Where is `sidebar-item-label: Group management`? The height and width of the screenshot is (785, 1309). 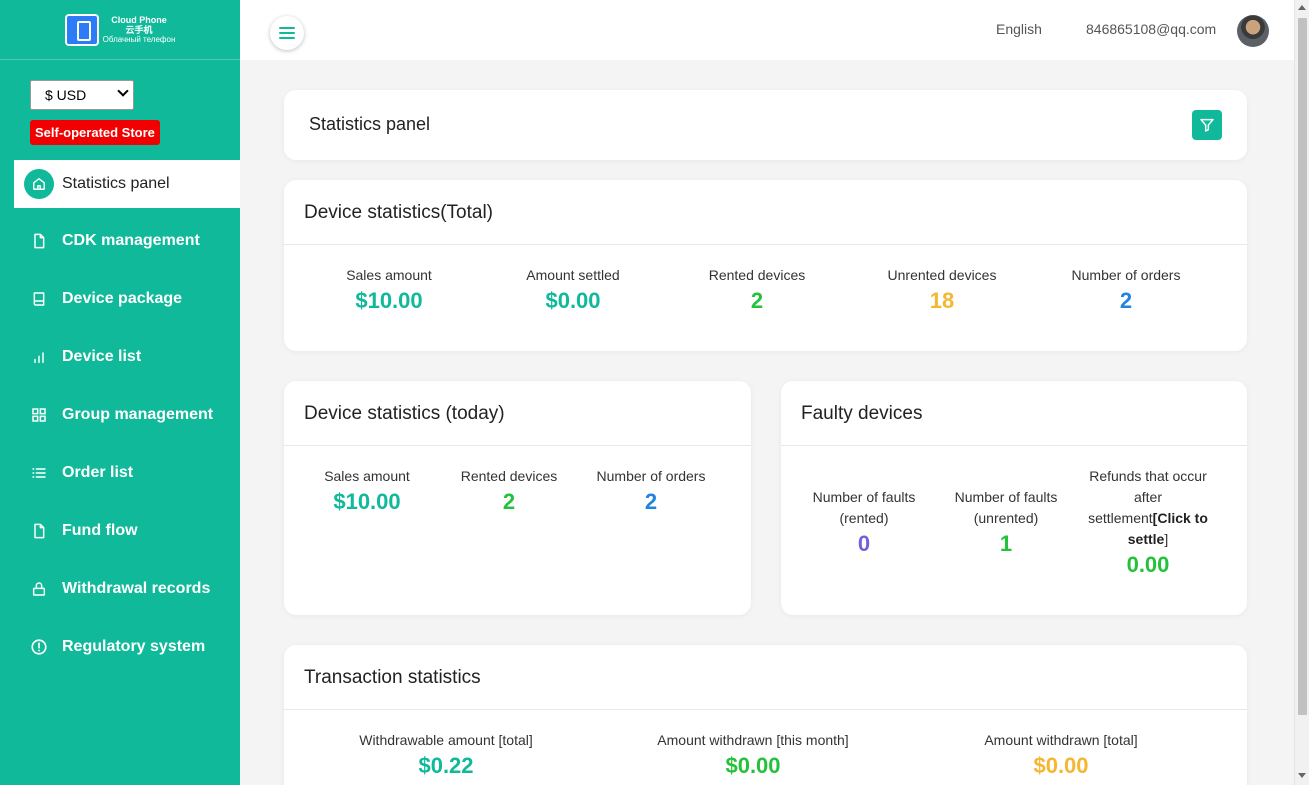
sidebar-item-label: Group management is located at coordinates (138, 414).